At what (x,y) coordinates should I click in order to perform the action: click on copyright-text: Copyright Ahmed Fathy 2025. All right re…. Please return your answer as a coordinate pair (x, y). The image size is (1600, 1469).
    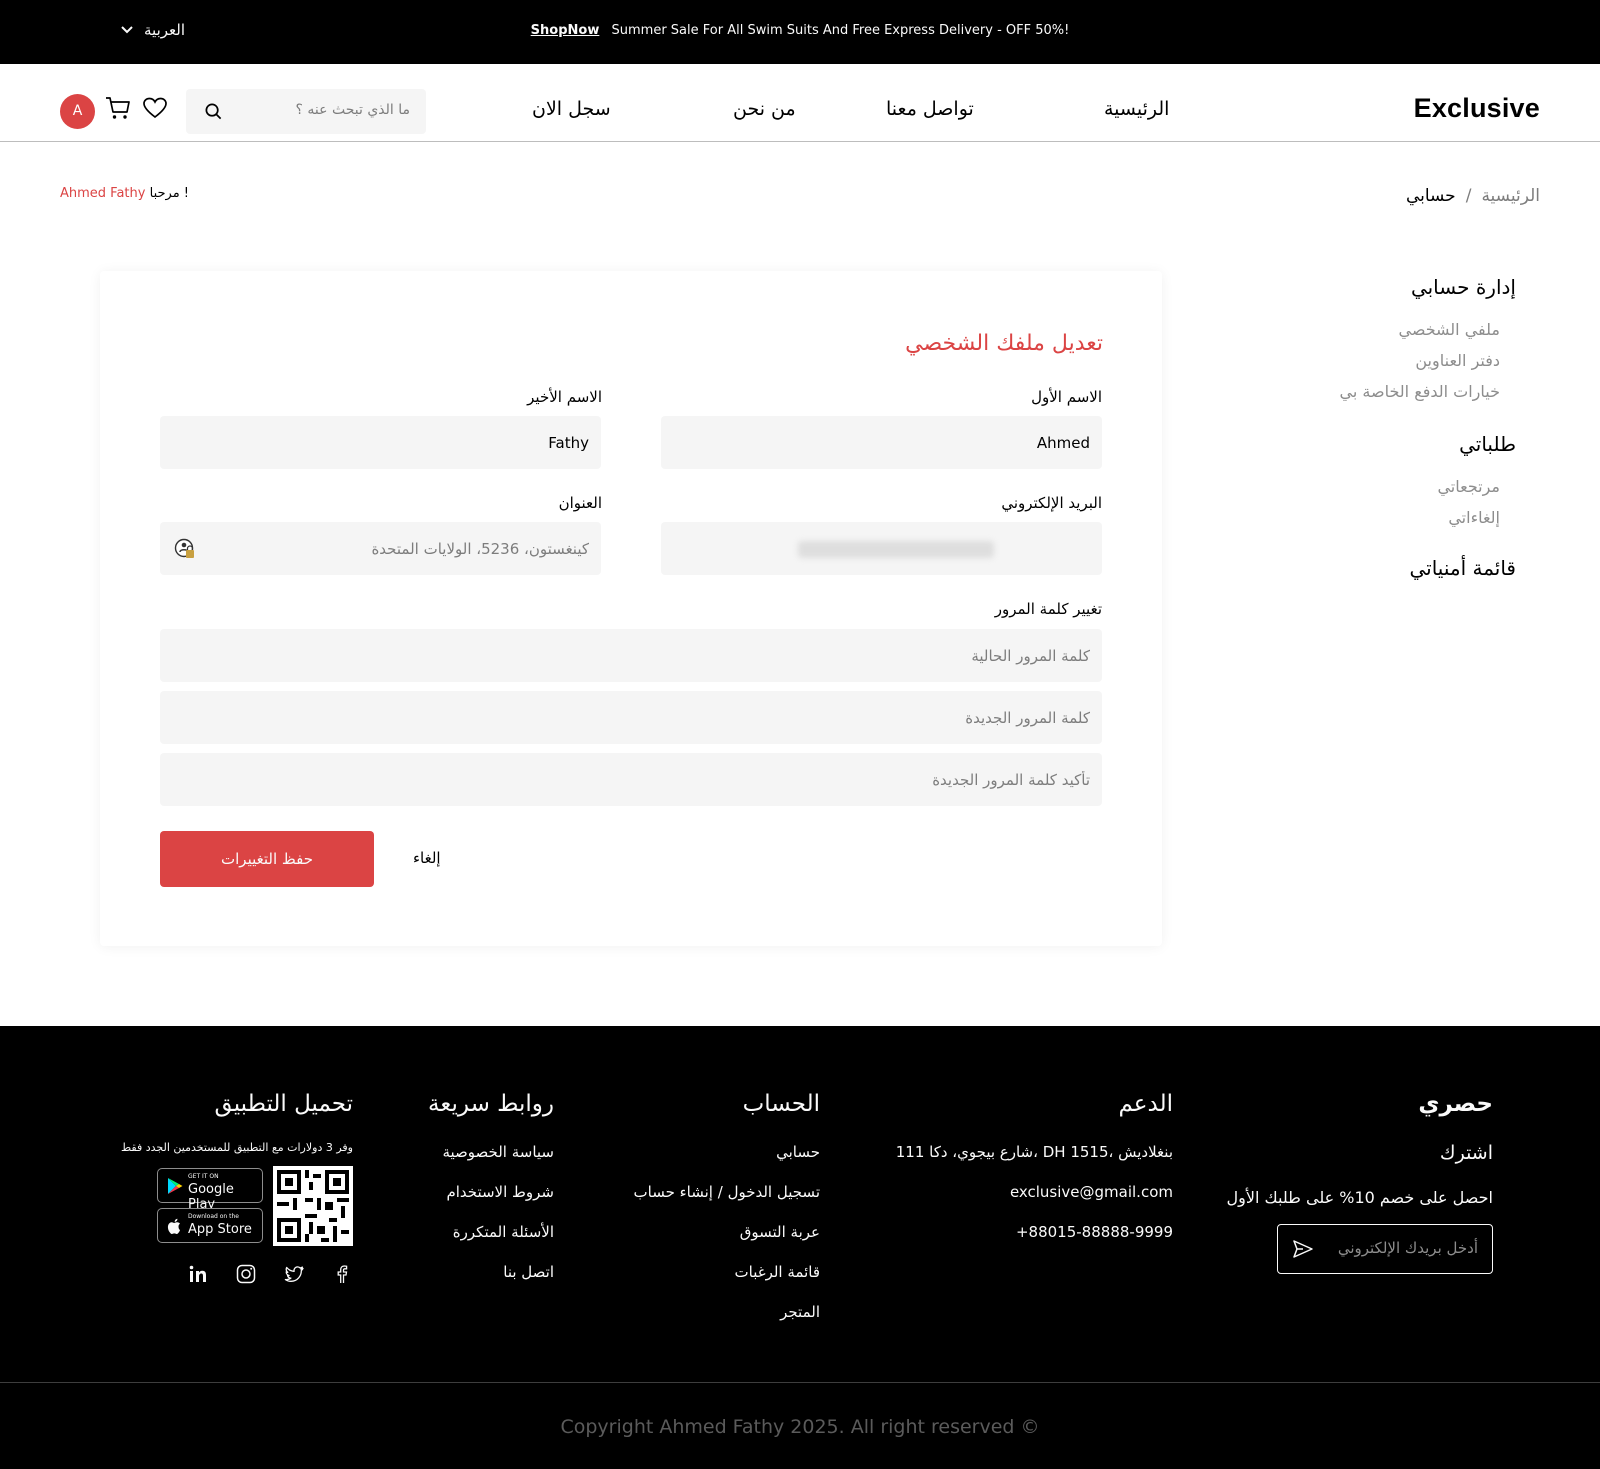
    Looking at the image, I should click on (800, 1427).